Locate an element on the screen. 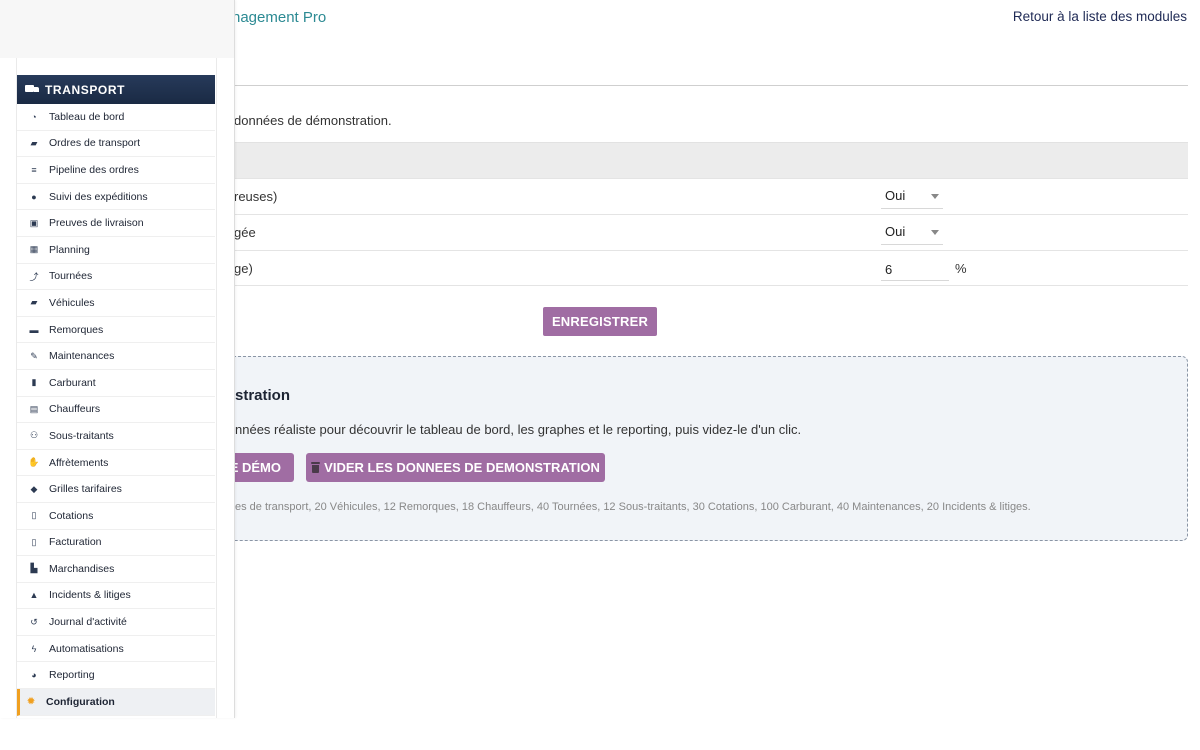  sidebar-item-preuves-de-livraison: ▣ Preuves de livraison is located at coordinates (116, 223).